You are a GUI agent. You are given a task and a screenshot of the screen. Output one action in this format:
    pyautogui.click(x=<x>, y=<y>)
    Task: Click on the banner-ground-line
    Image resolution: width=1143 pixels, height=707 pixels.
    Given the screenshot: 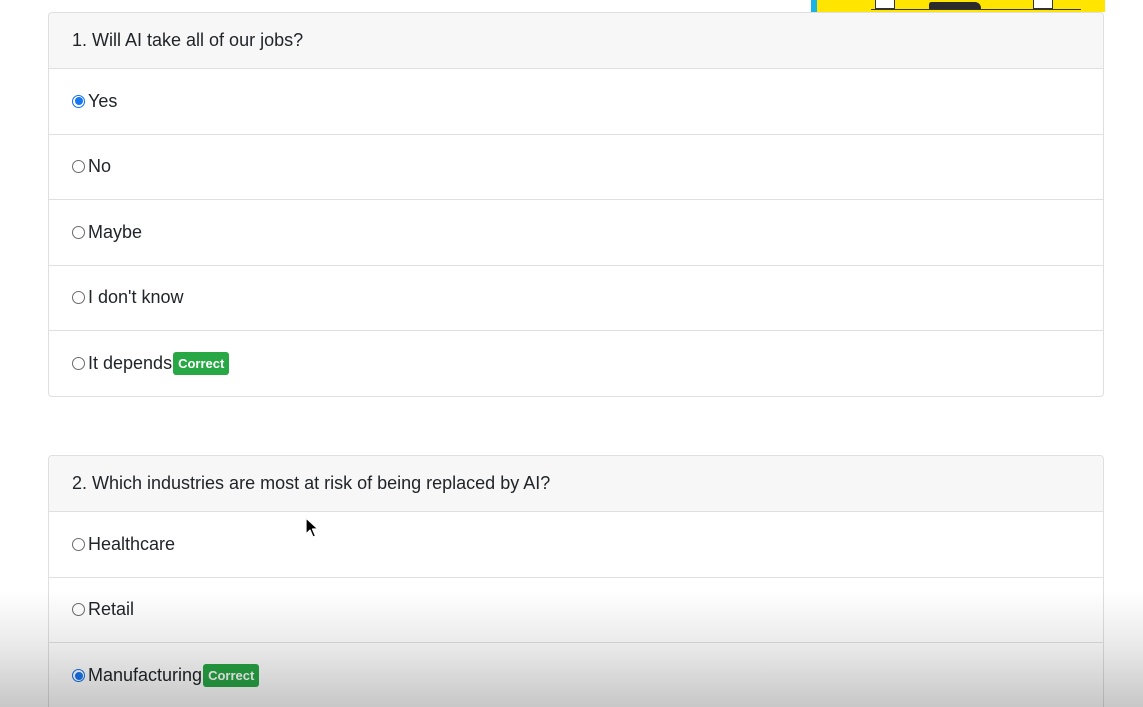 What is the action you would take?
    pyautogui.click(x=976, y=9)
    